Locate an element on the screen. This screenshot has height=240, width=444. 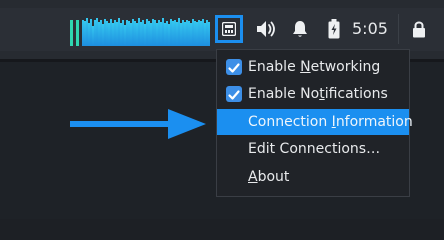
lock-screen-button is located at coordinates (419, 29).